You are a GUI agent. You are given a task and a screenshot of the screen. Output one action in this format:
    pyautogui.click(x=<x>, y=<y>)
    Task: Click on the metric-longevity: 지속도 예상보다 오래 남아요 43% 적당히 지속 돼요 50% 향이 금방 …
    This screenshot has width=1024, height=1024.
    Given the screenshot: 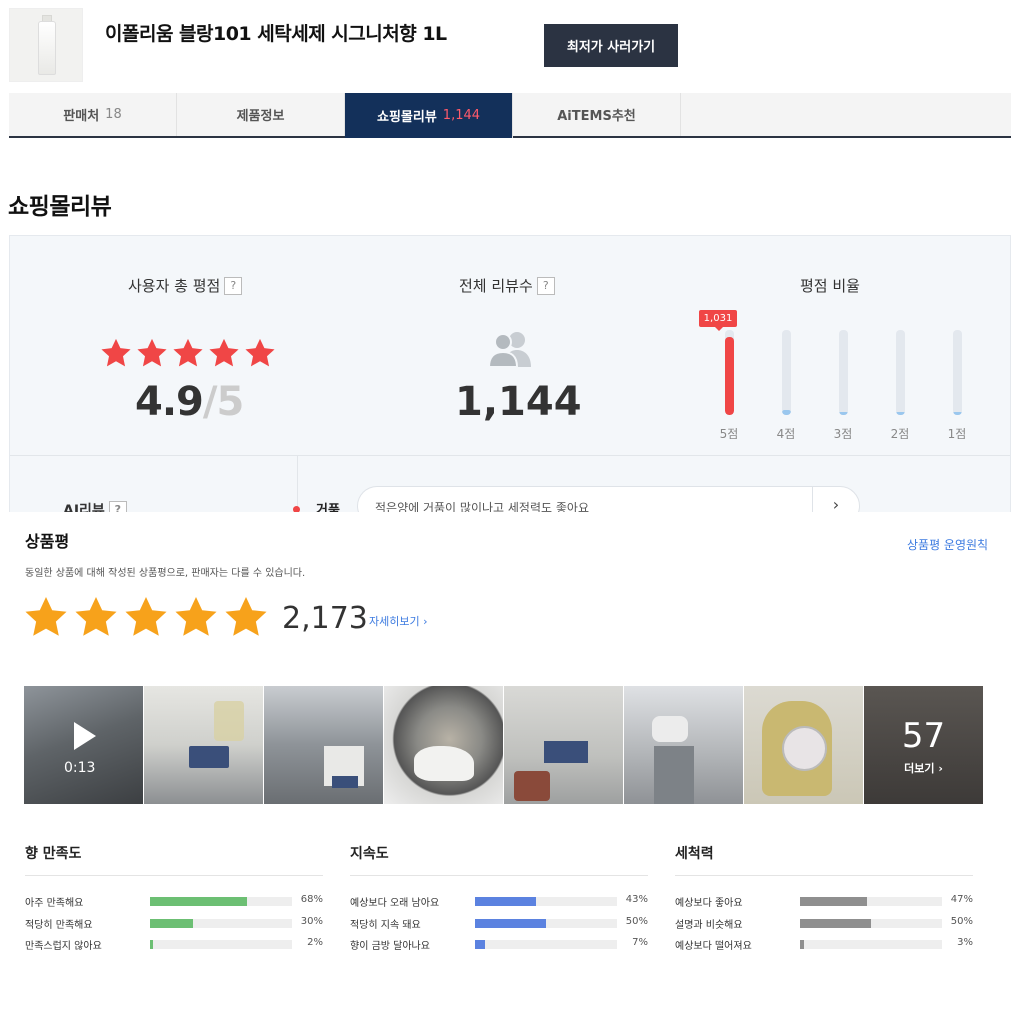 What is the action you would take?
    pyautogui.click(x=499, y=897)
    